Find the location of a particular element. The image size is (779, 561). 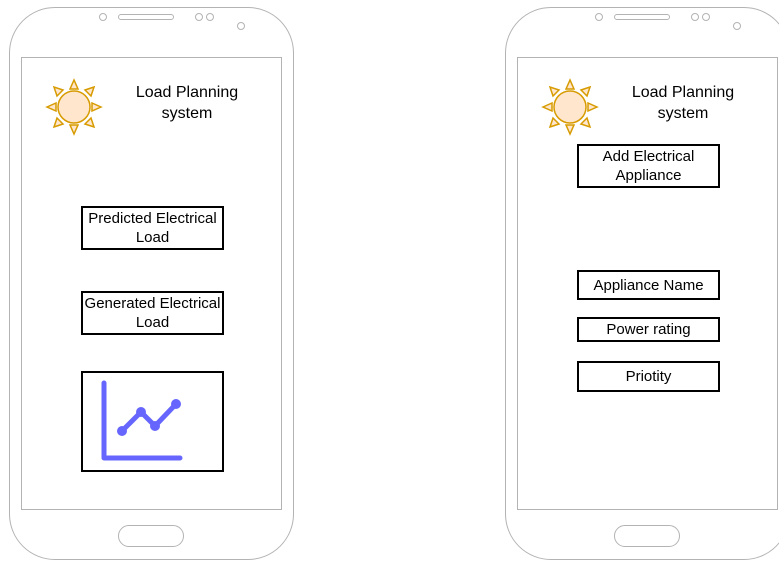

predicted-load-button: Predicted Electrical Load is located at coordinates (152, 228).